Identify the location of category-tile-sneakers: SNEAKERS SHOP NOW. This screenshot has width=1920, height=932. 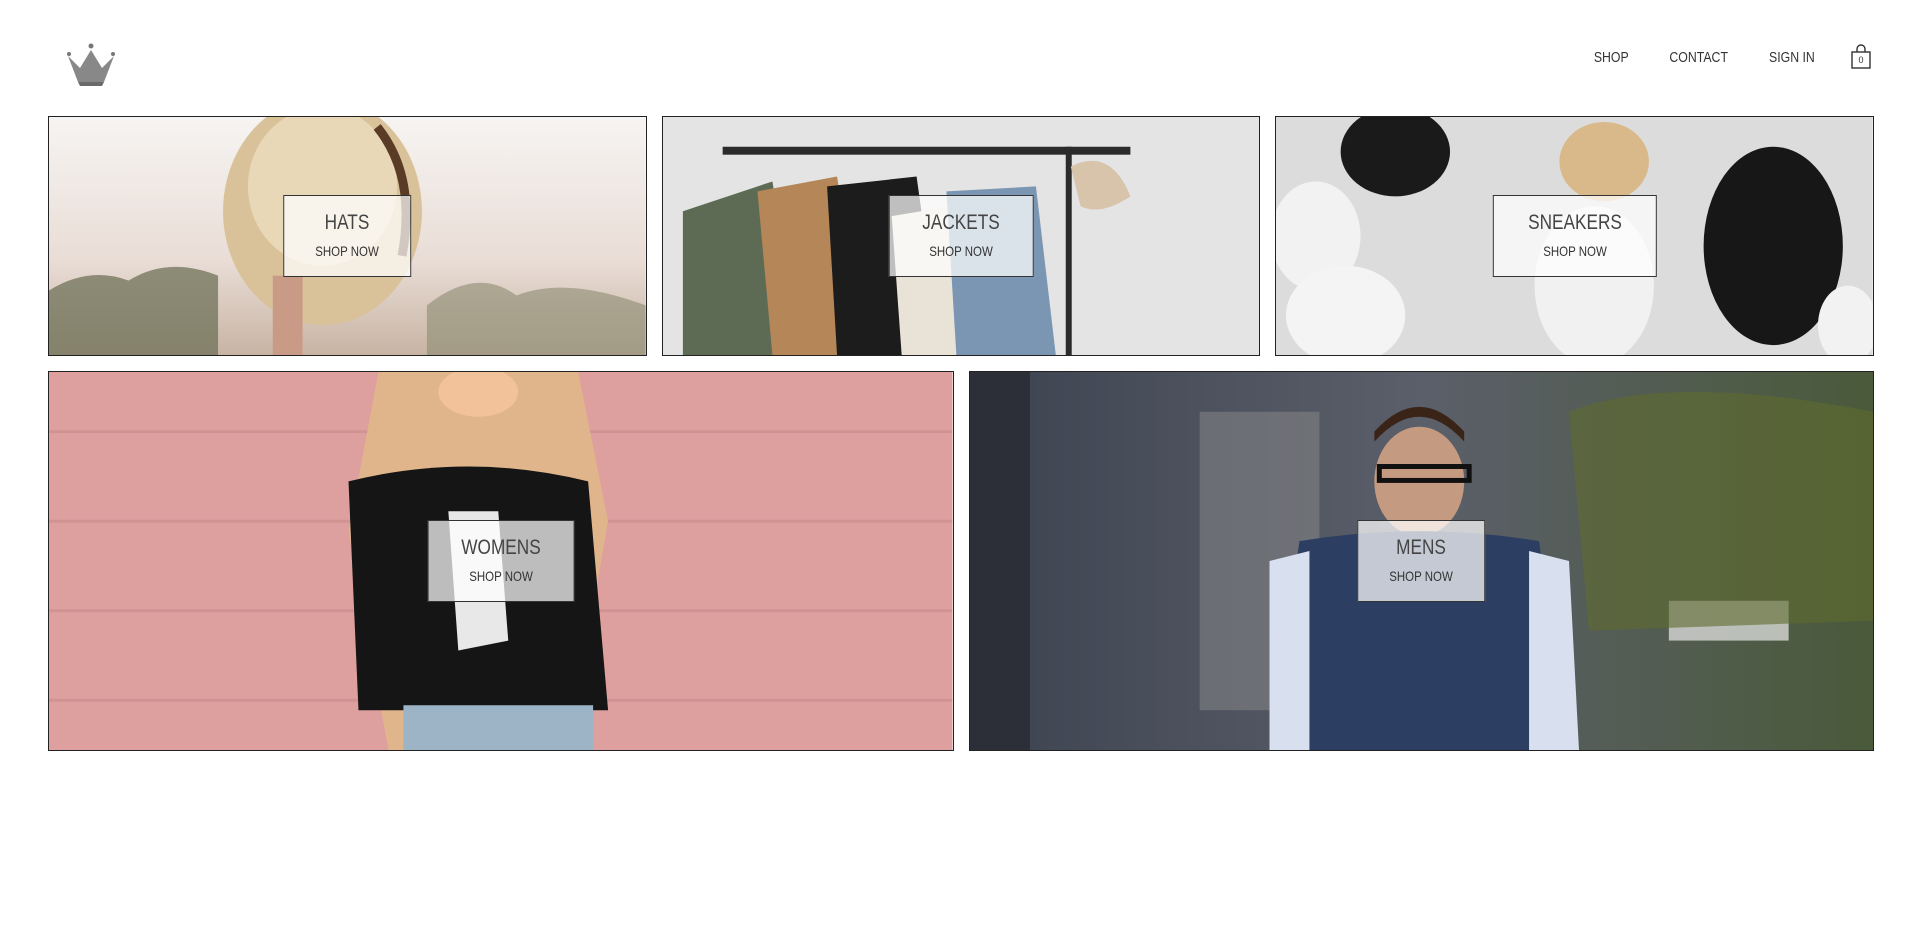
(1575, 236).